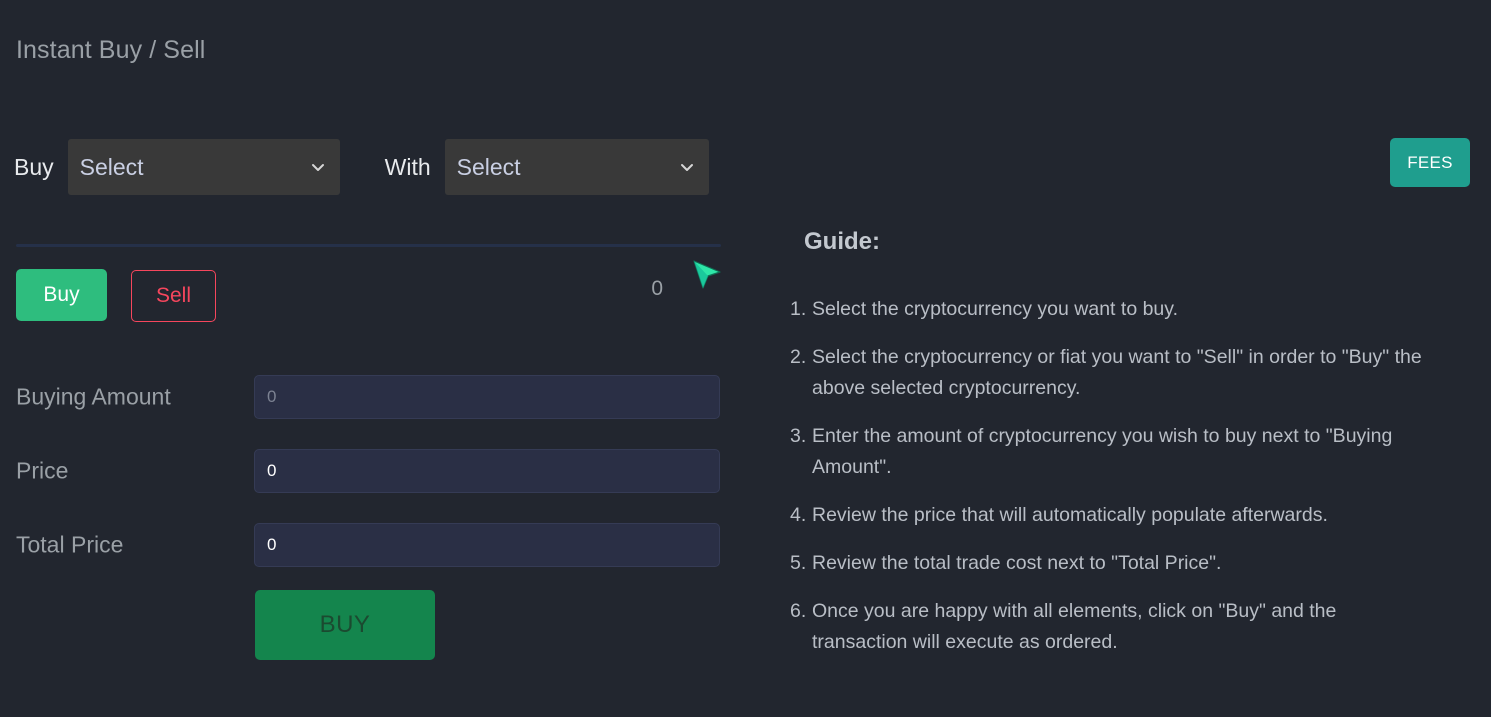 The width and height of the screenshot is (1491, 717). What do you see at coordinates (173, 296) in the screenshot?
I see `sell-toggle-button: Sell` at bounding box center [173, 296].